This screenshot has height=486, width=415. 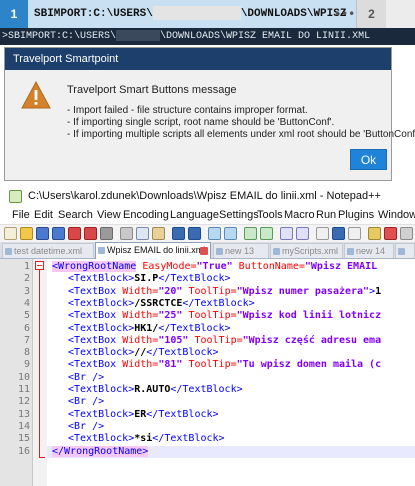 I want to click on line-number: 15, so click(x=23, y=439).